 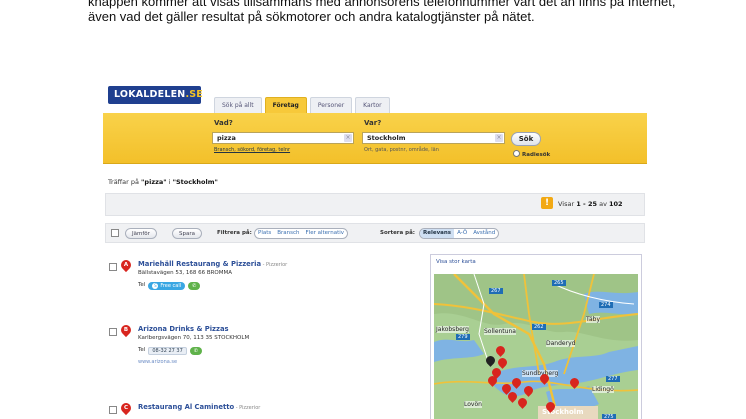 I want to click on search-button: Sök, so click(x=526, y=139).